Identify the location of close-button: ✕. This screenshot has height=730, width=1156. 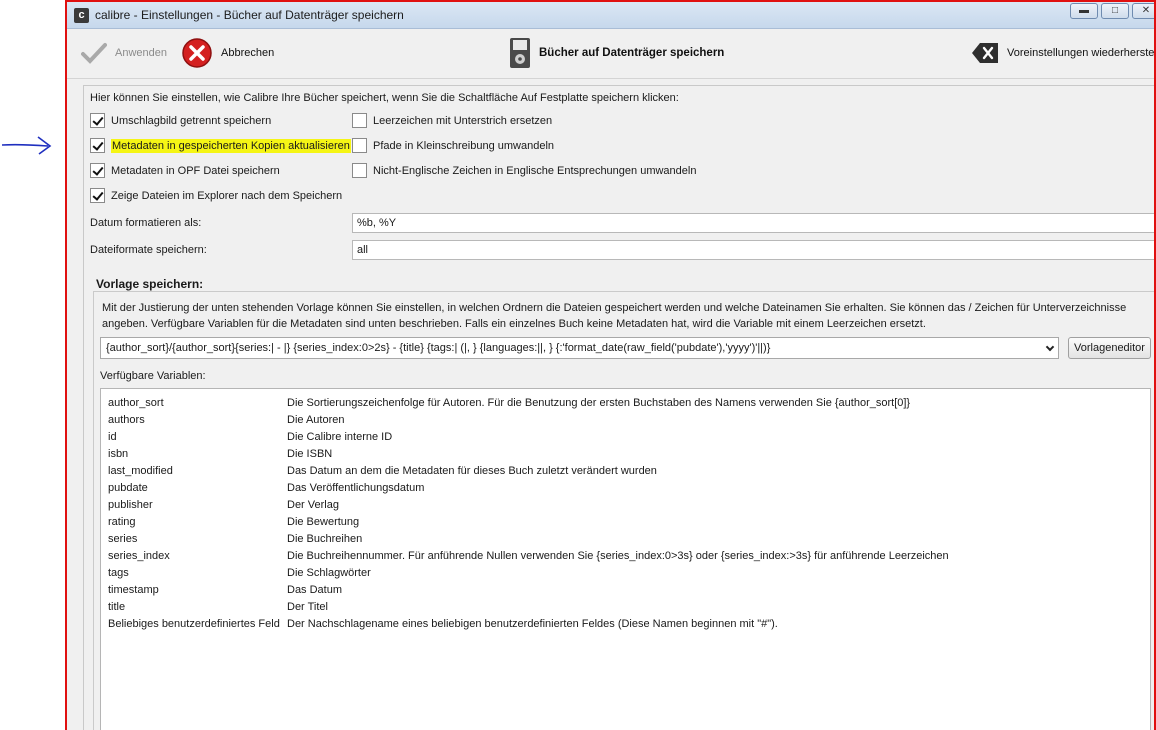
(1143, 11).